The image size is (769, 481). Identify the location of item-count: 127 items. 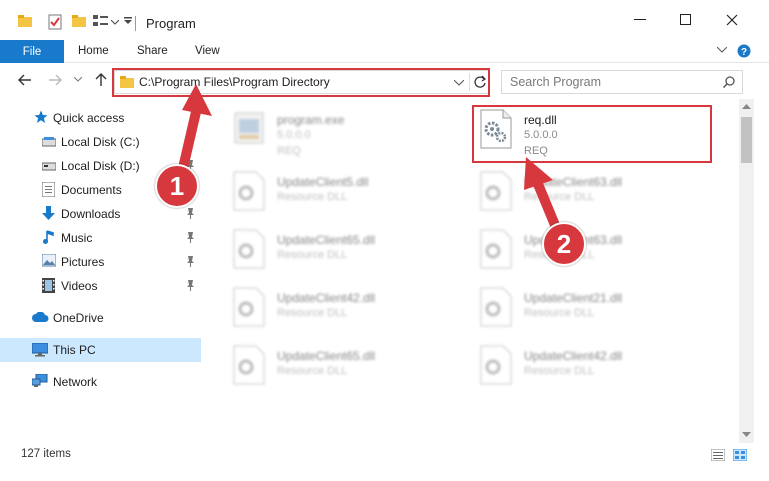
(46, 454).